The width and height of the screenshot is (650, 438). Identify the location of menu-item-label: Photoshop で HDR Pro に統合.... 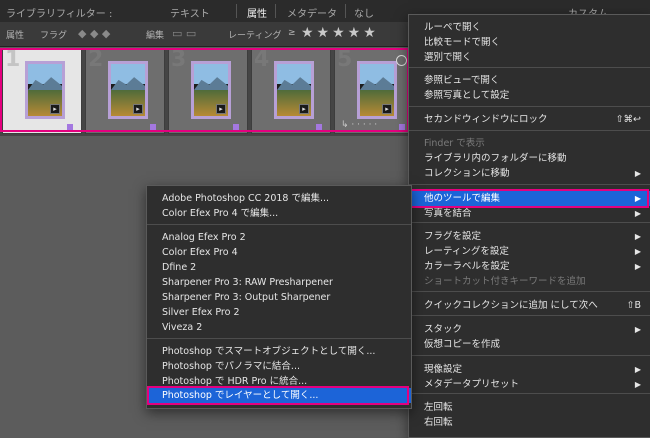
(235, 381).